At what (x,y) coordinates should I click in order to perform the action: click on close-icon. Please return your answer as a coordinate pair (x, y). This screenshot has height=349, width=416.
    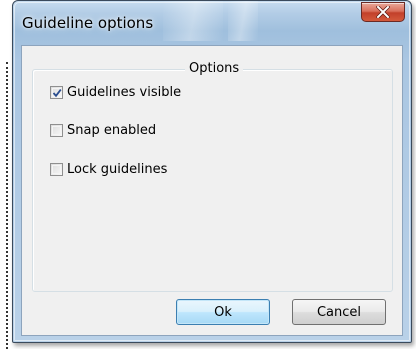
    Looking at the image, I should click on (383, 12).